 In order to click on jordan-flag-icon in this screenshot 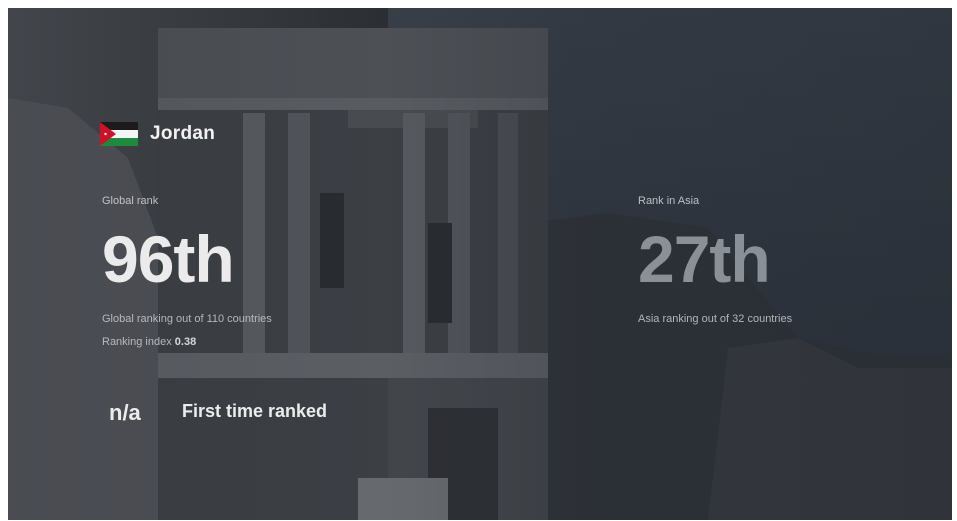, I will do `click(119, 134)`.